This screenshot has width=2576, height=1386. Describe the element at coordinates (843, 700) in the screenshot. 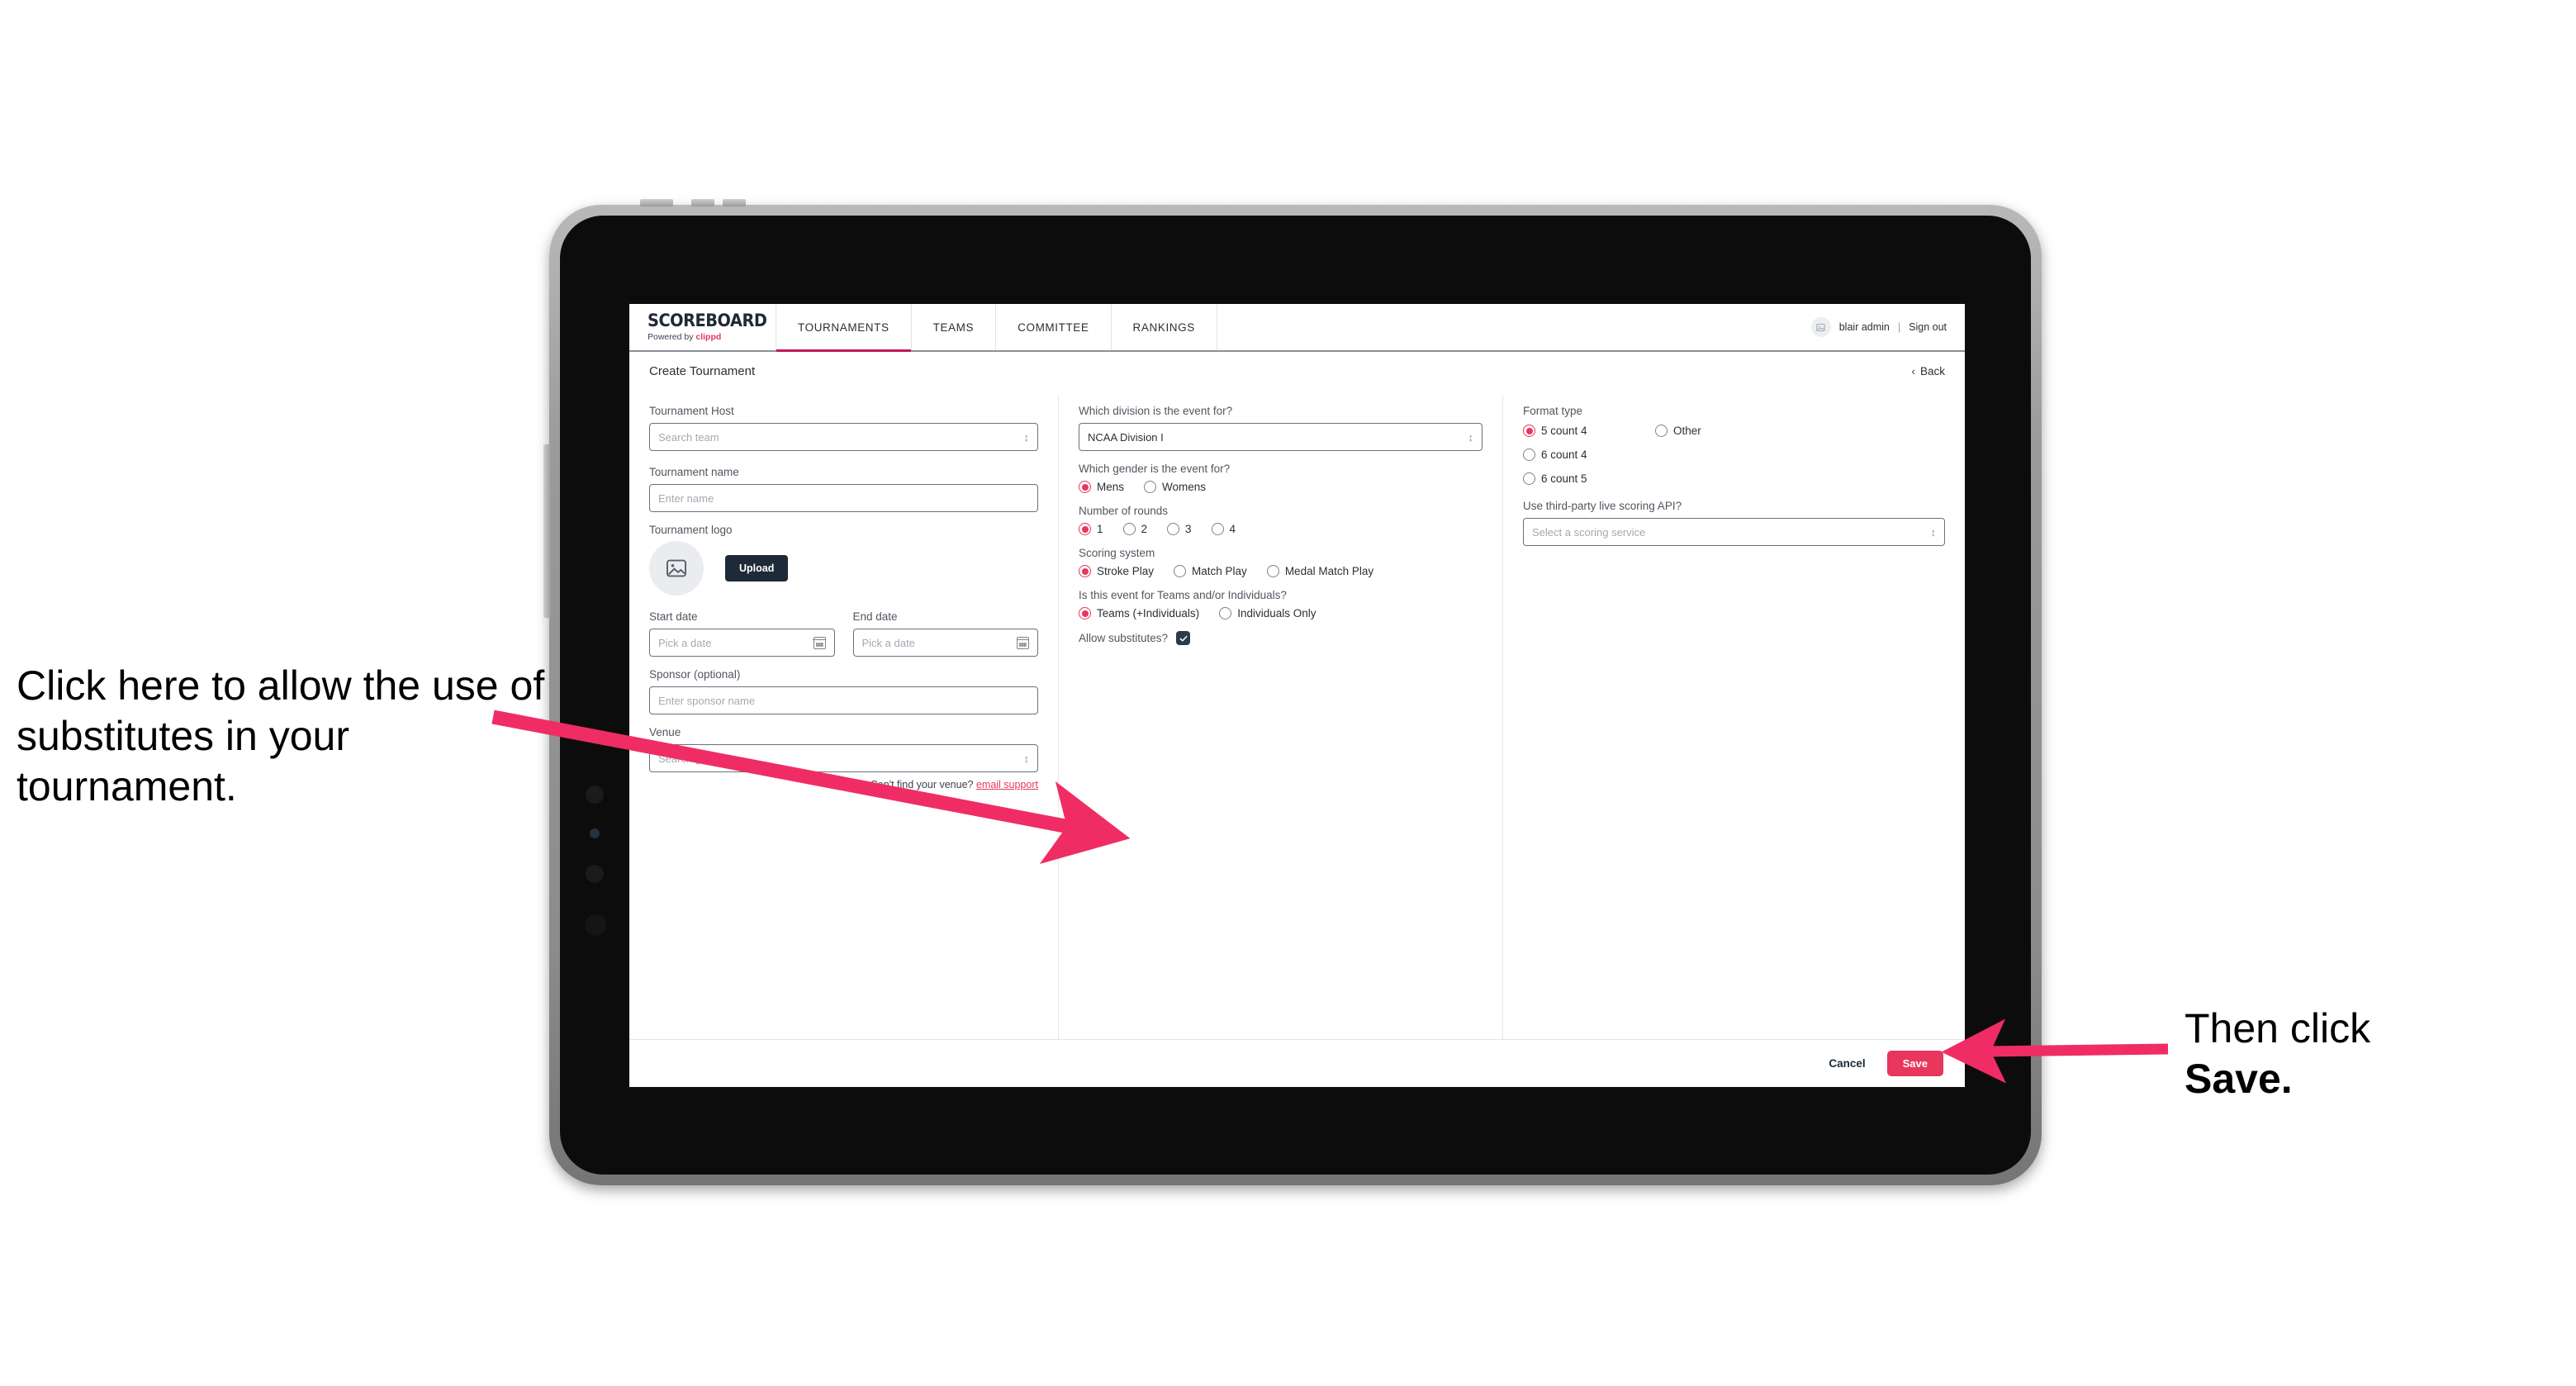

I see `sponsor-input: Enter sponsor name` at that location.